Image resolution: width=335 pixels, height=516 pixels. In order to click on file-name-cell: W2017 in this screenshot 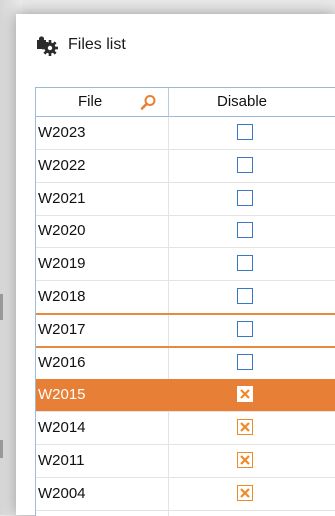, I will do `click(62, 329)`.